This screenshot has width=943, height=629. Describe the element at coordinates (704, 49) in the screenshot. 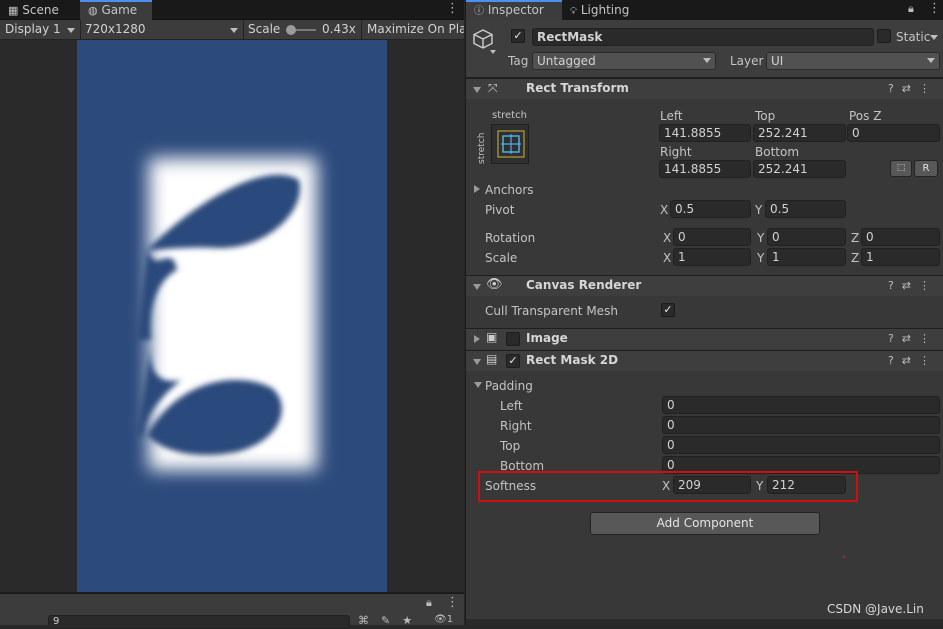

I see `object-header: ✓ RectMask Static Tag Untagged Layer UI` at that location.